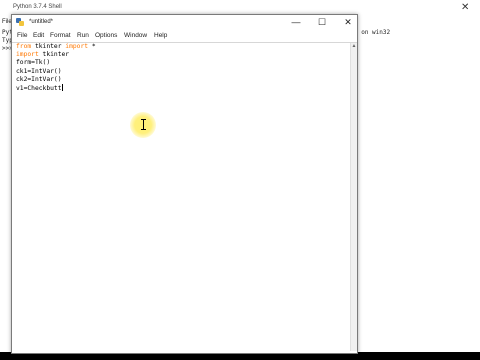  I want to click on text-caret, so click(62, 88).